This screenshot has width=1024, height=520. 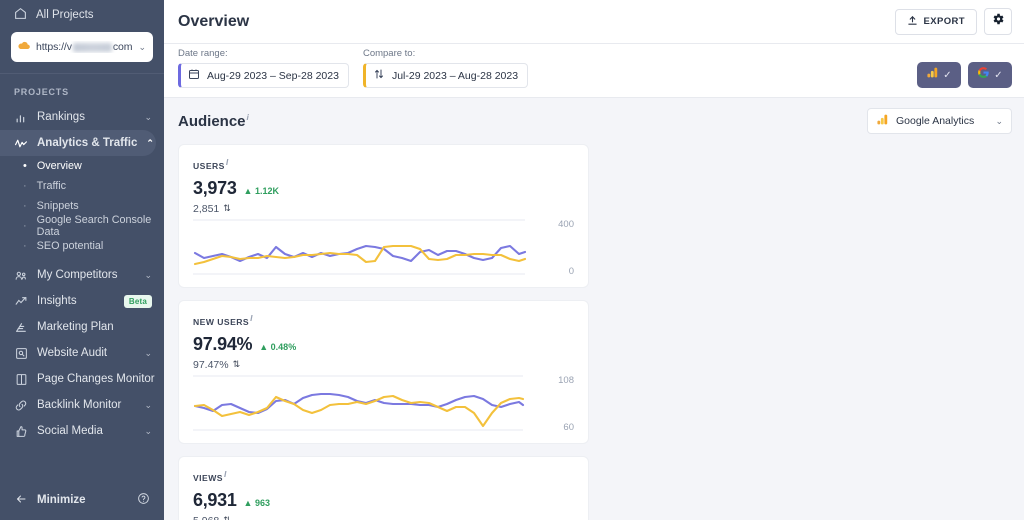 What do you see at coordinates (143, 500) in the screenshot?
I see `help-circle-icon` at bounding box center [143, 500].